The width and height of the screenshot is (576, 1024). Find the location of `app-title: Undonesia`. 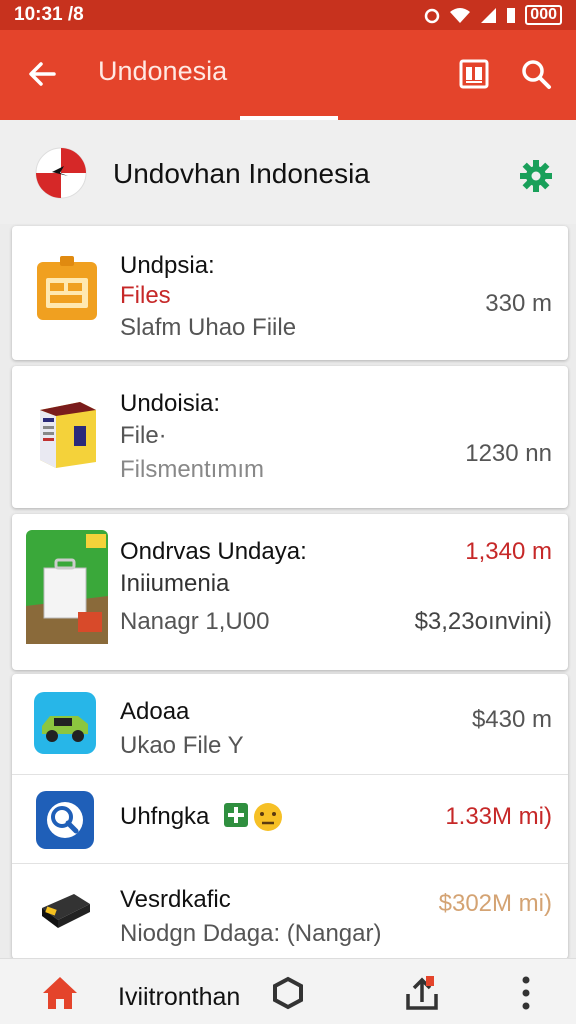

app-title: Undonesia is located at coordinates (163, 71).